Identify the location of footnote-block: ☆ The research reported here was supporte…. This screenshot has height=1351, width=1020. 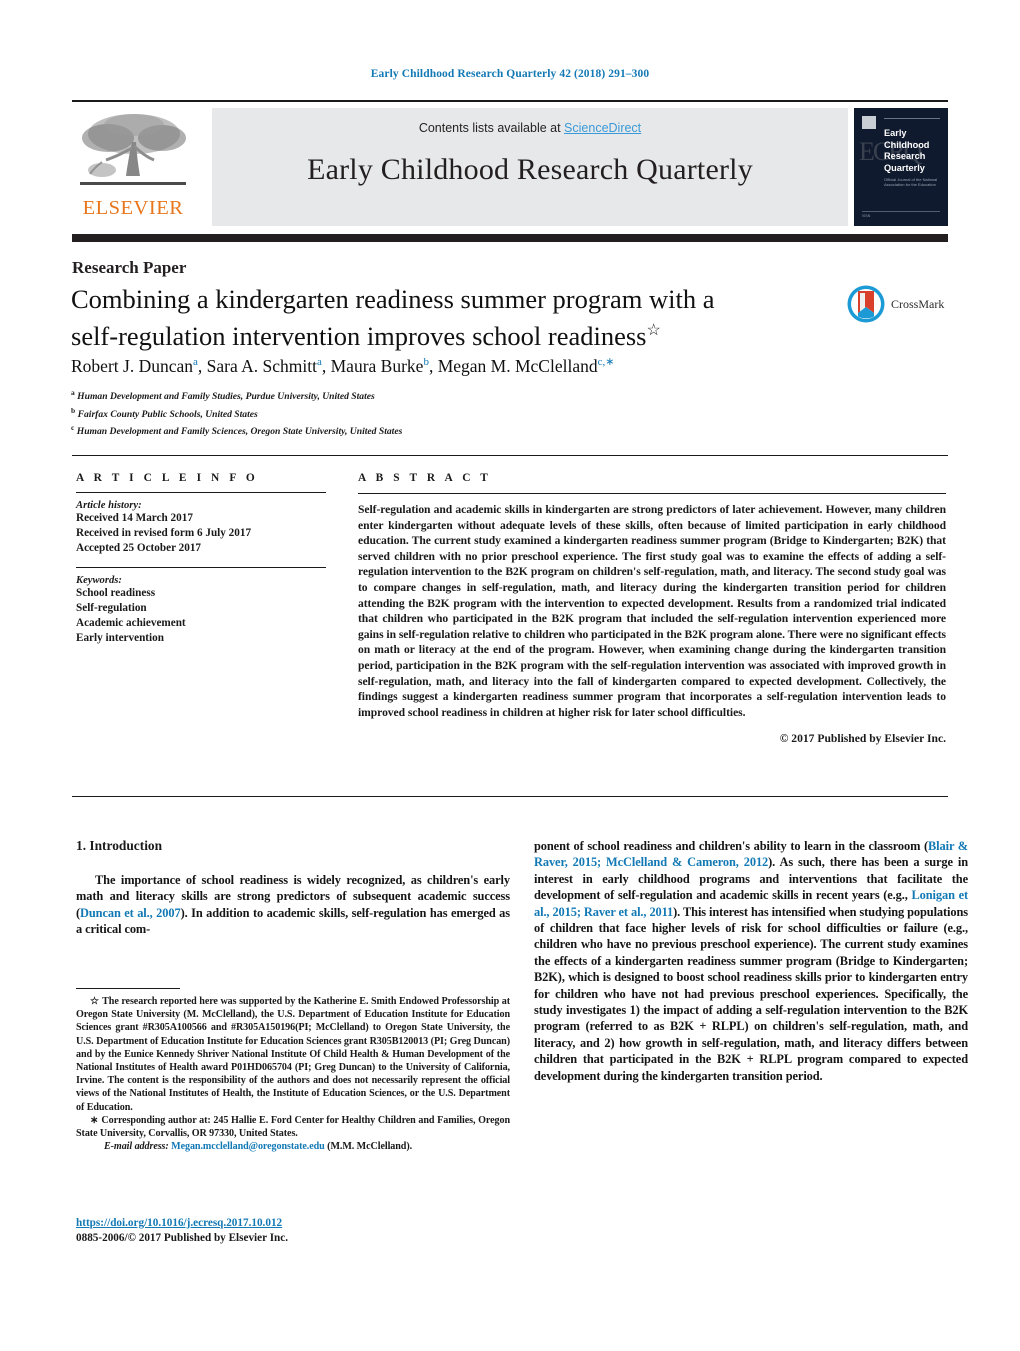
(293, 1074).